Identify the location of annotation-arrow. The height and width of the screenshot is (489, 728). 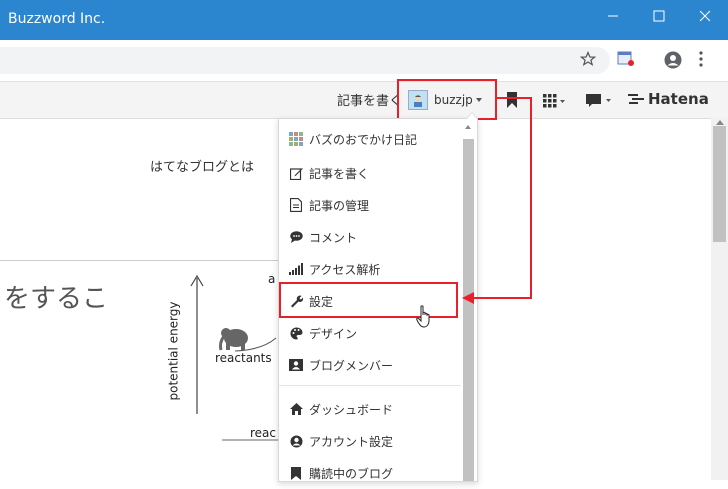
(497, 200).